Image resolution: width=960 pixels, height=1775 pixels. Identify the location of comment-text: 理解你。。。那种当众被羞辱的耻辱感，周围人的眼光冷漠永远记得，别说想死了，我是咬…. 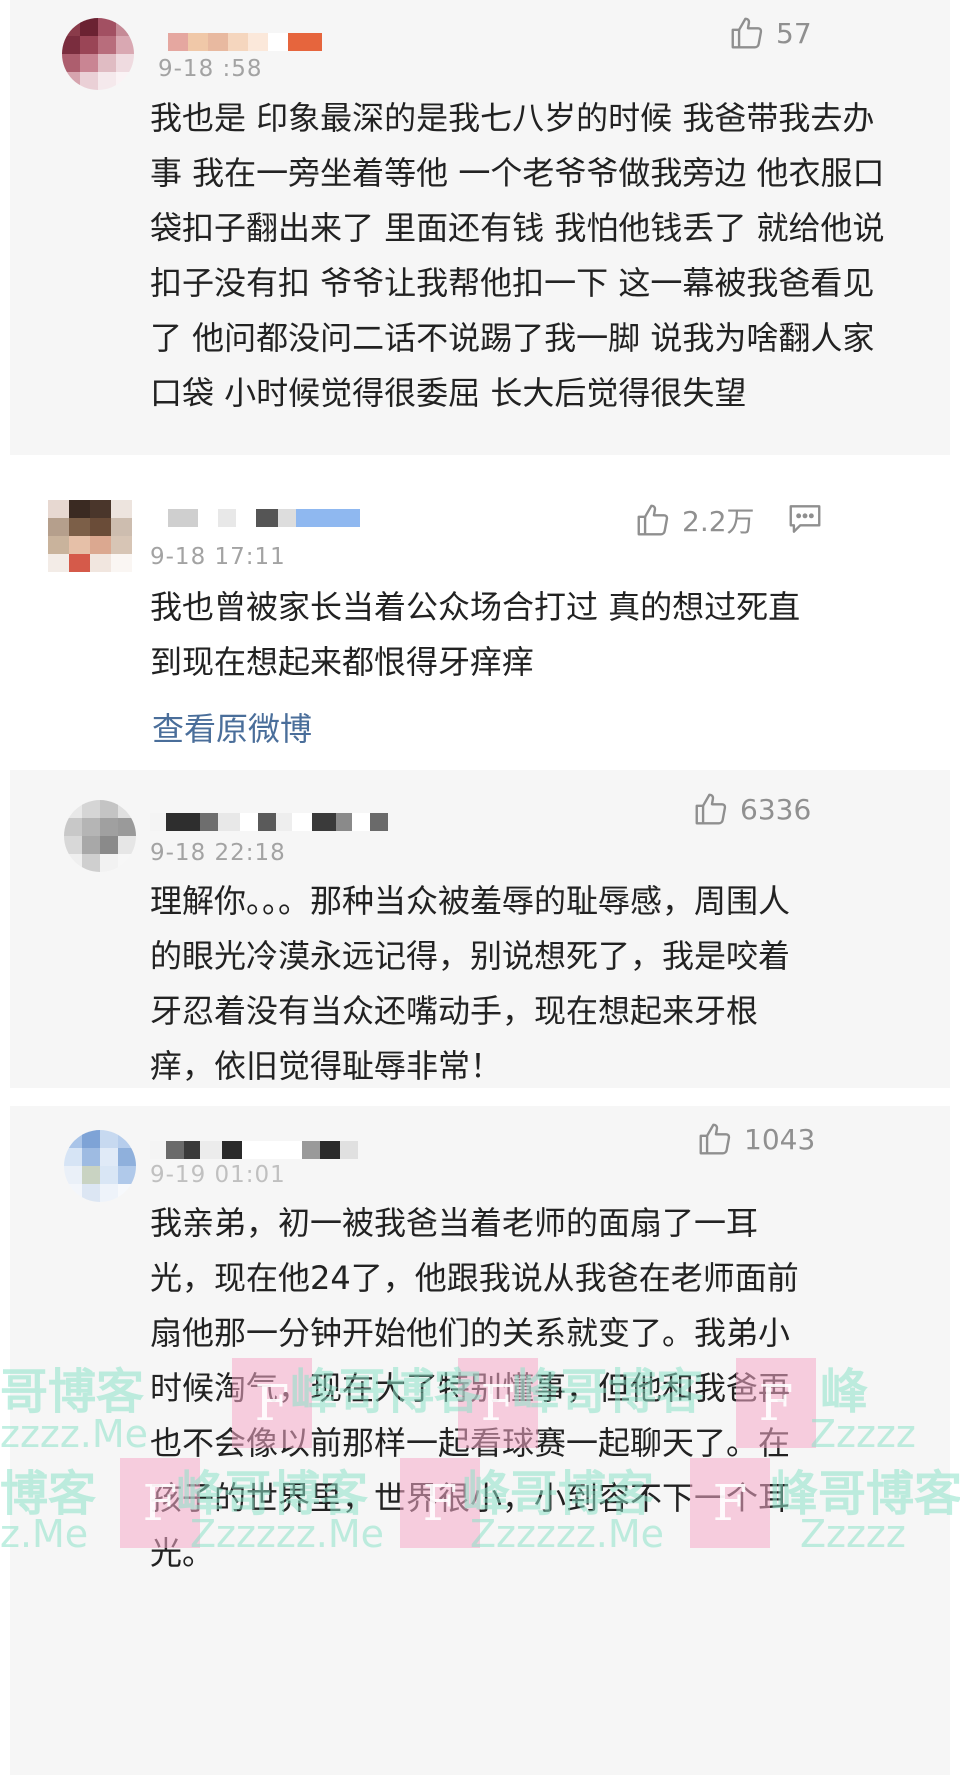
(470, 983).